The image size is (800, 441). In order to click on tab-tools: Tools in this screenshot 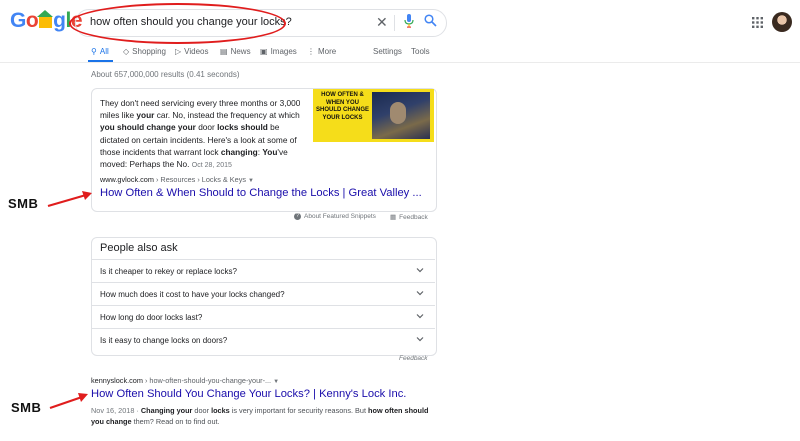, I will do `click(420, 51)`.